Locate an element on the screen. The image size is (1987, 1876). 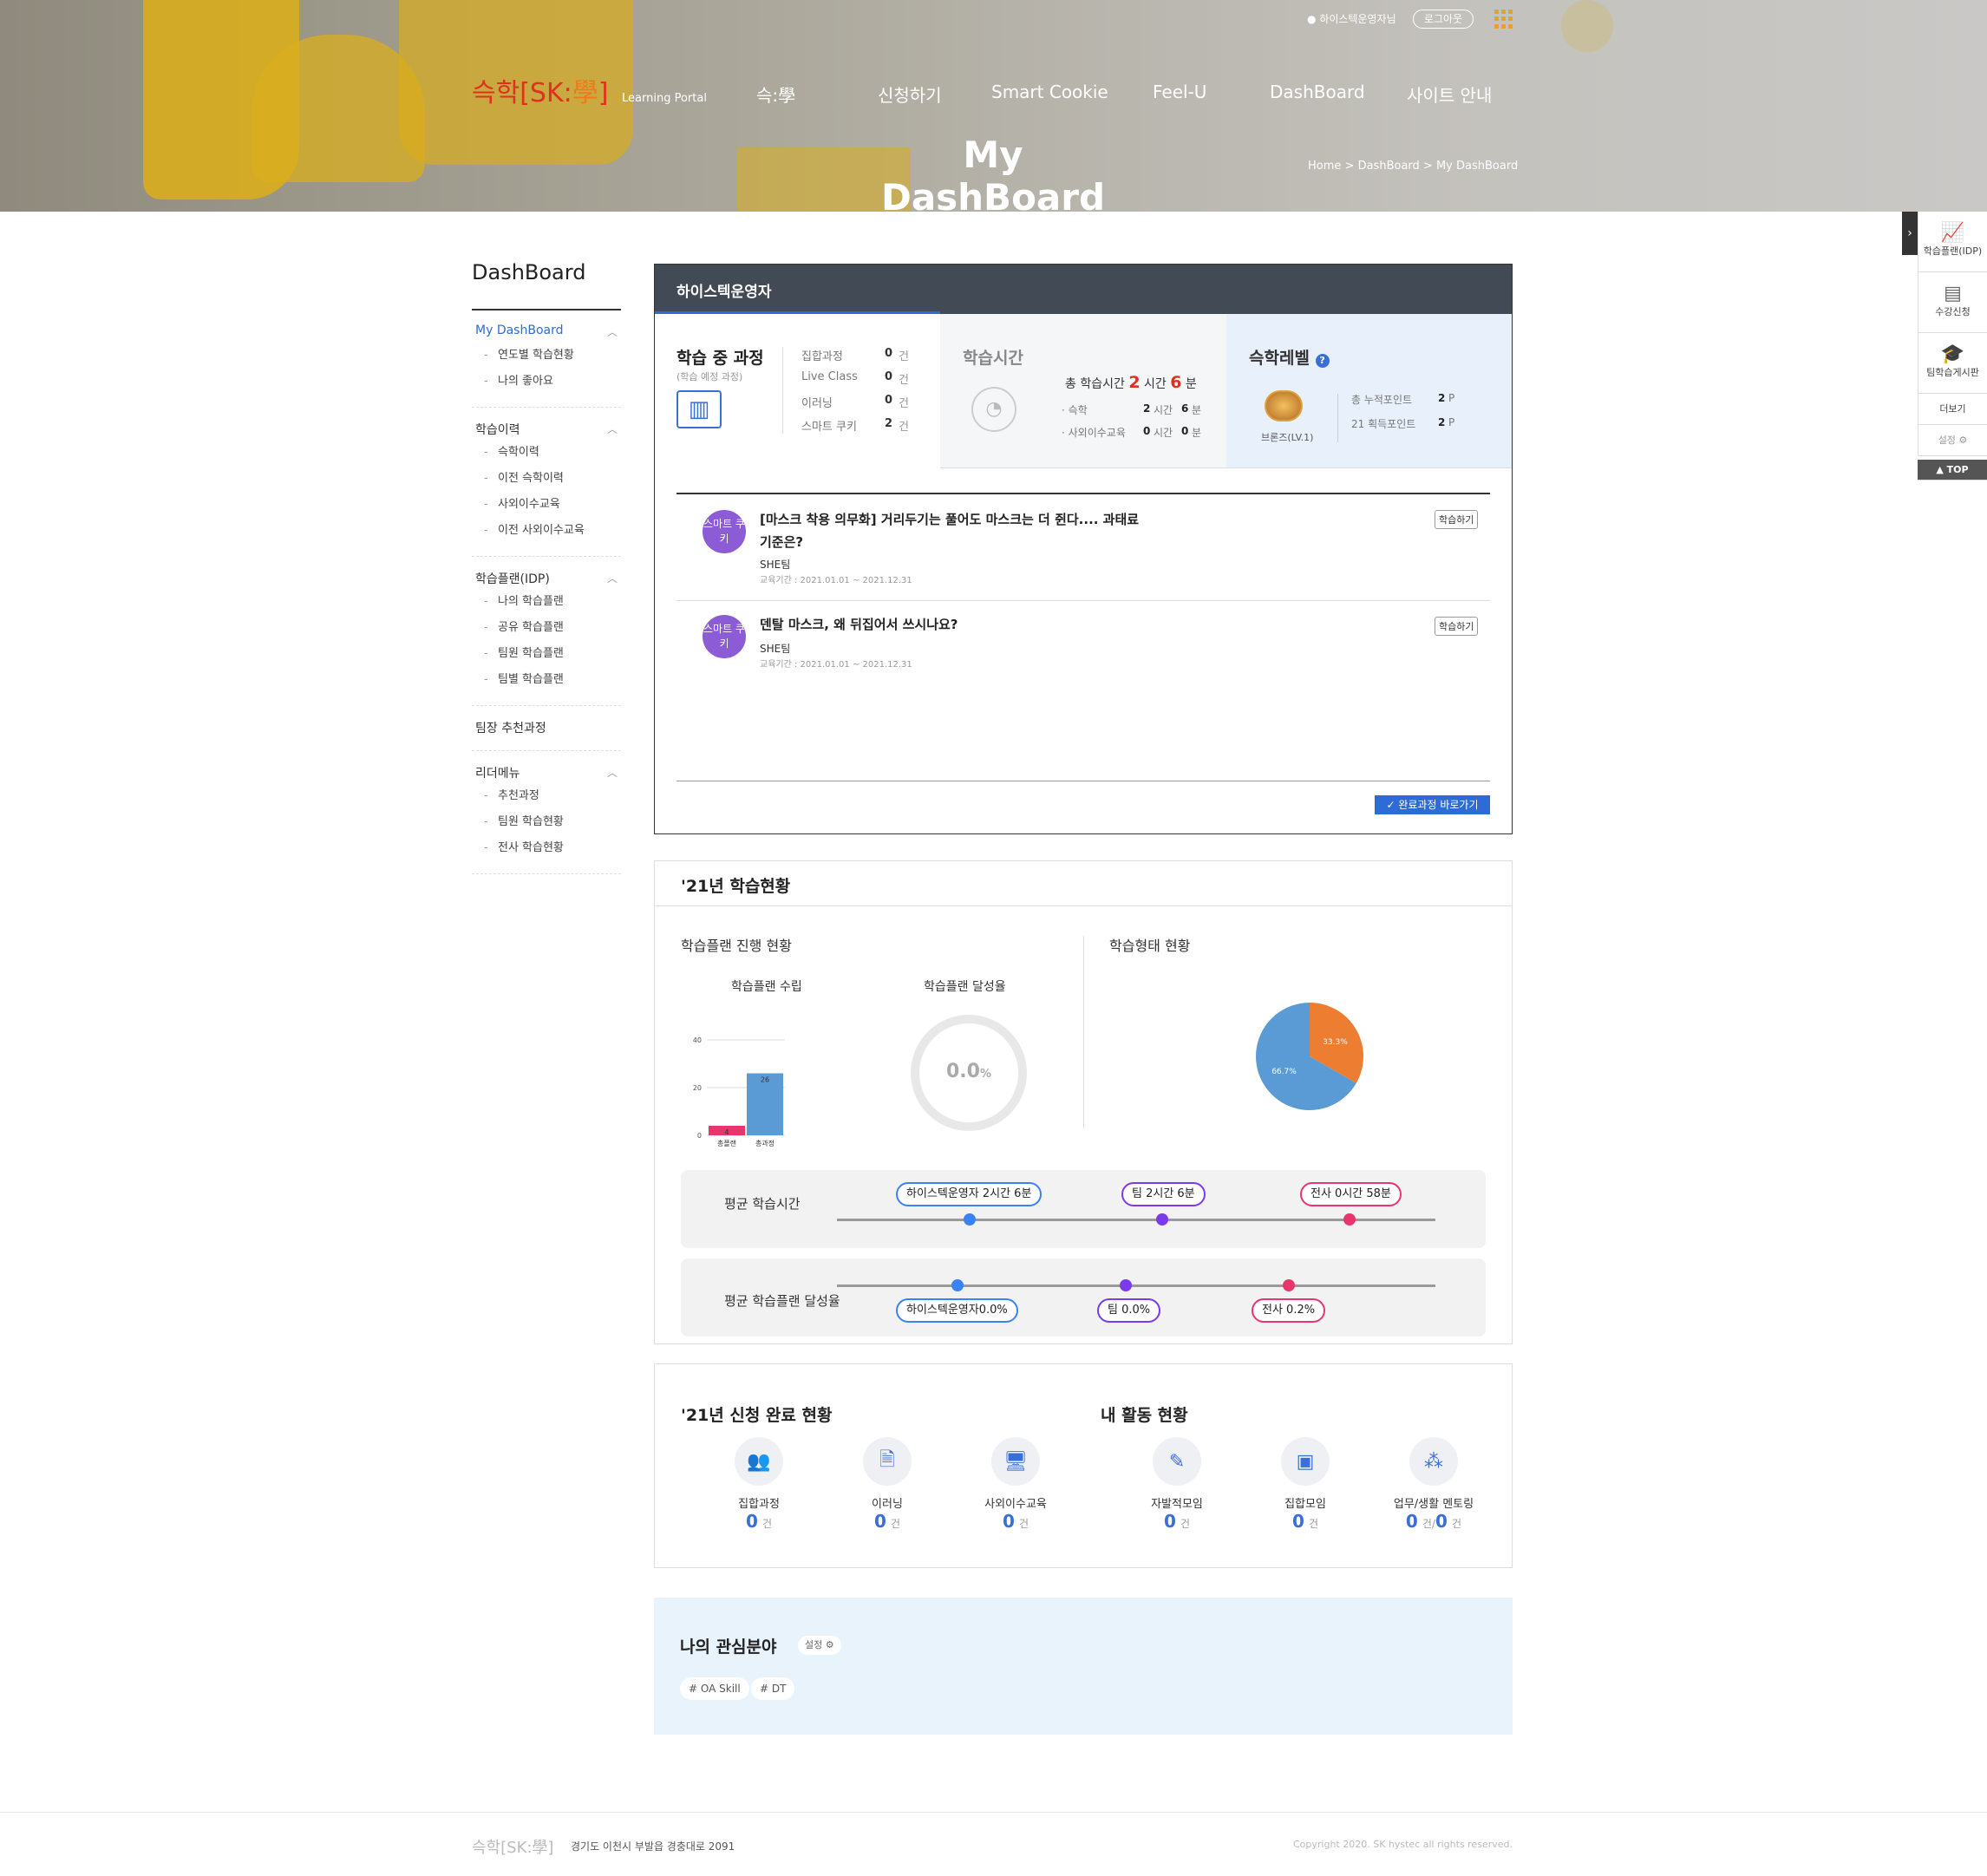
list-item-title: 덴탈 마스크, 왜 뒤집어서 쓰시나요? is located at coordinates (968, 624).